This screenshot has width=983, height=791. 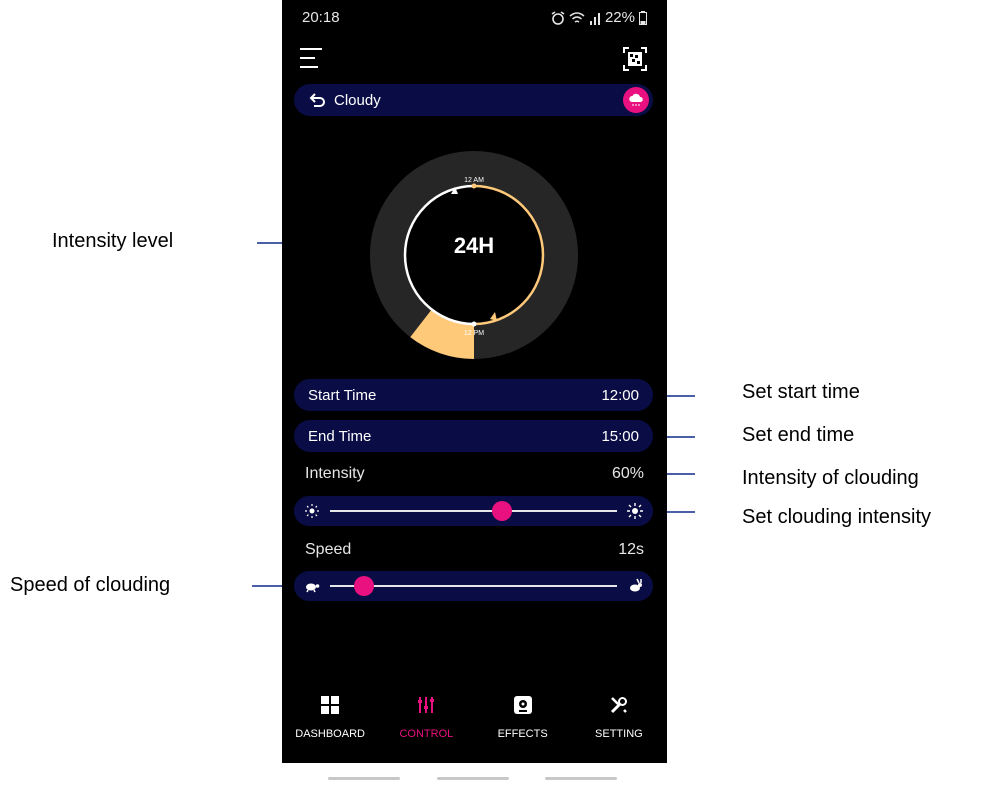 I want to click on annotation-intensity-of-clouding: Intensity of clouding, so click(x=830, y=478).